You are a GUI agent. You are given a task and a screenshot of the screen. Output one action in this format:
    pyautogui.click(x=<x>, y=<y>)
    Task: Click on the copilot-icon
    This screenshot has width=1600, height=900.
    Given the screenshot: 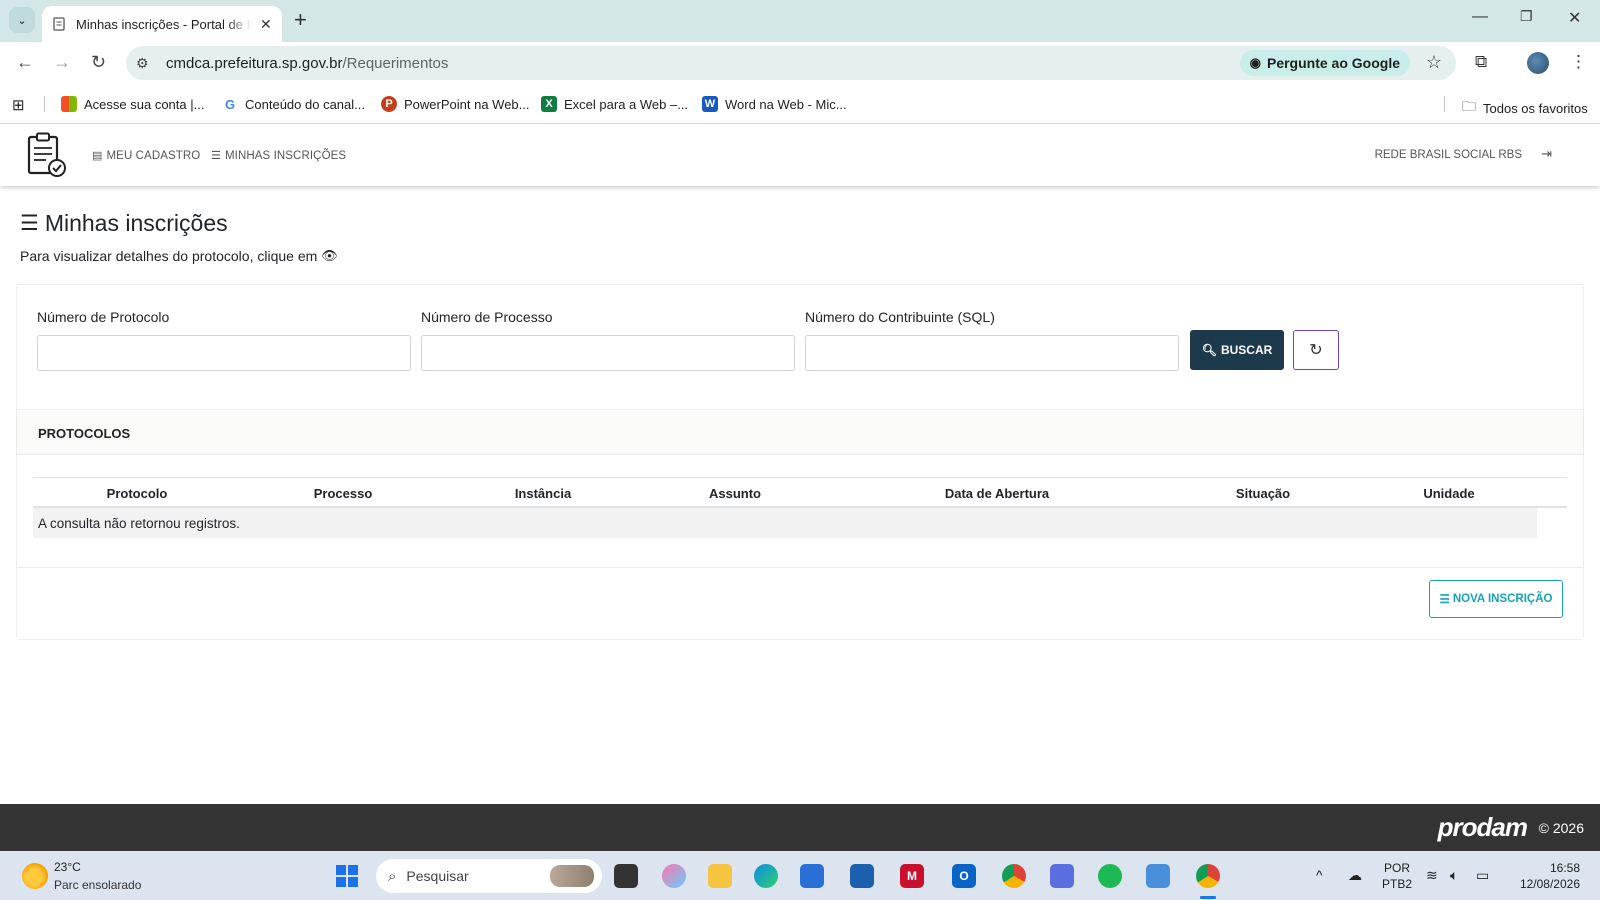 What is the action you would take?
    pyautogui.click(x=674, y=876)
    